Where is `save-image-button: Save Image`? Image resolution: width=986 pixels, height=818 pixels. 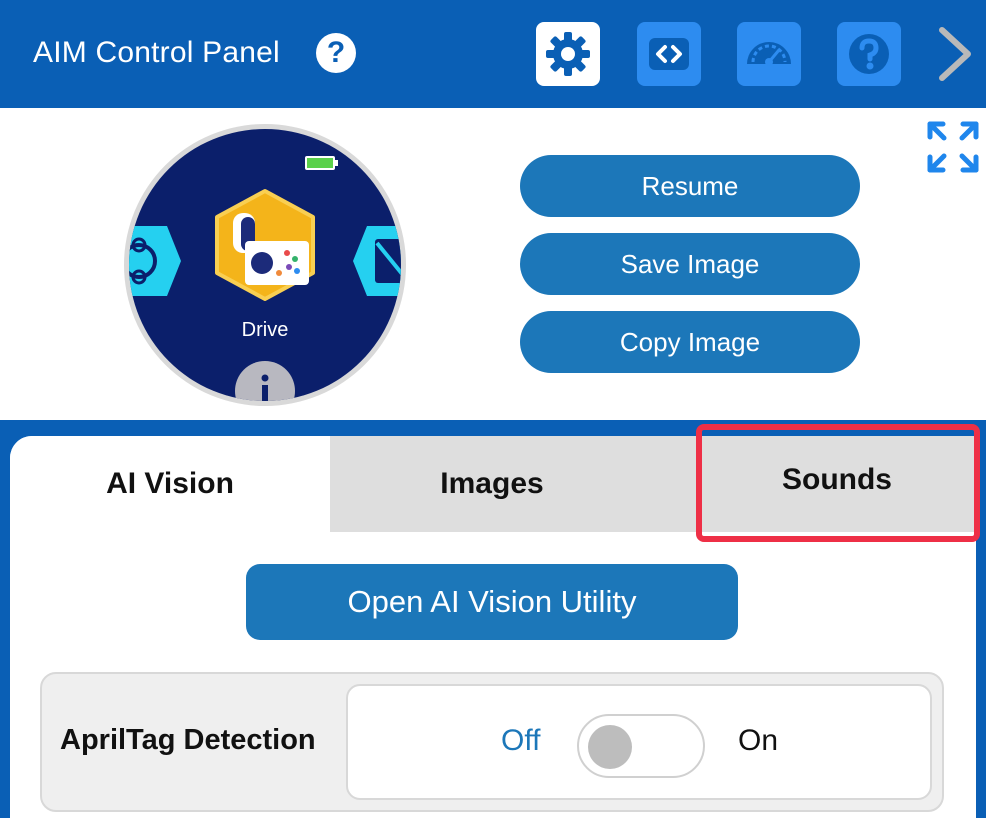
save-image-button: Save Image is located at coordinates (690, 264).